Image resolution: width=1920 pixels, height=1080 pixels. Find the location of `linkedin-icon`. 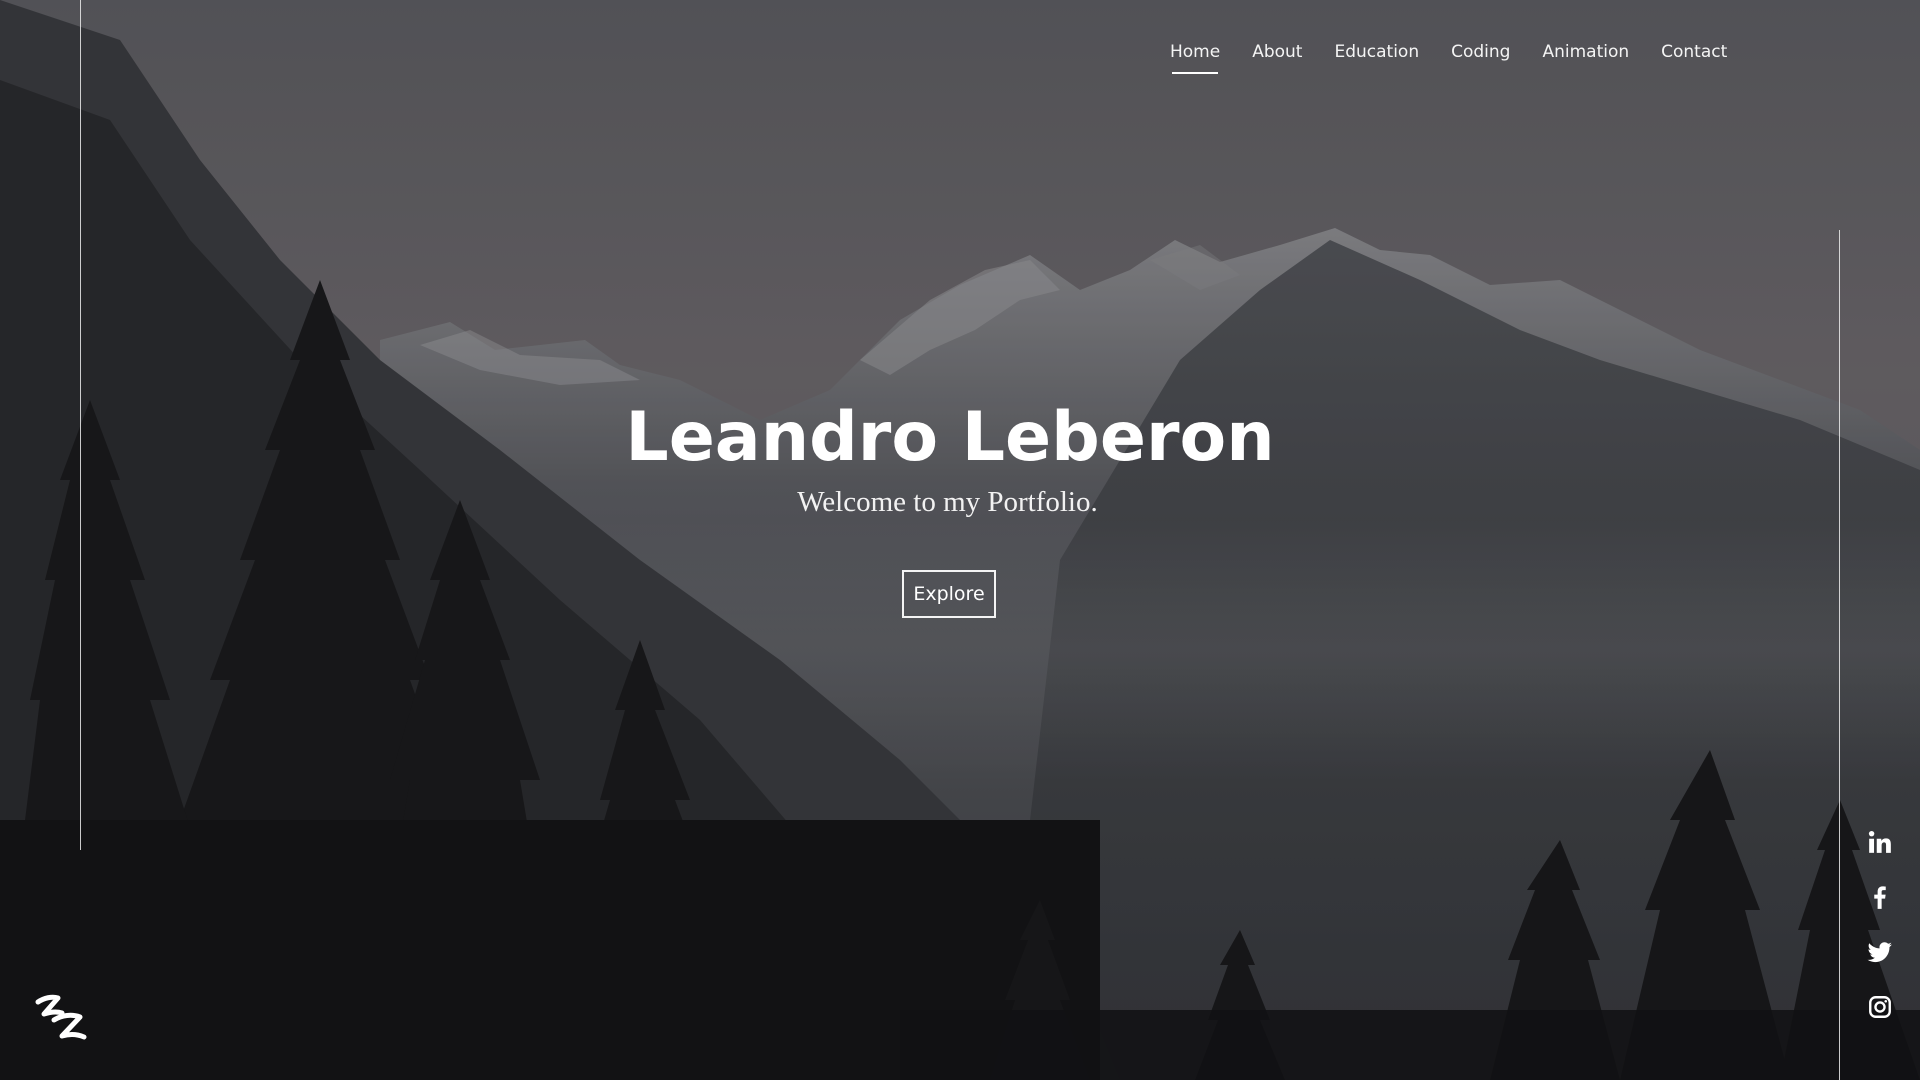

linkedin-icon is located at coordinates (1880, 842).